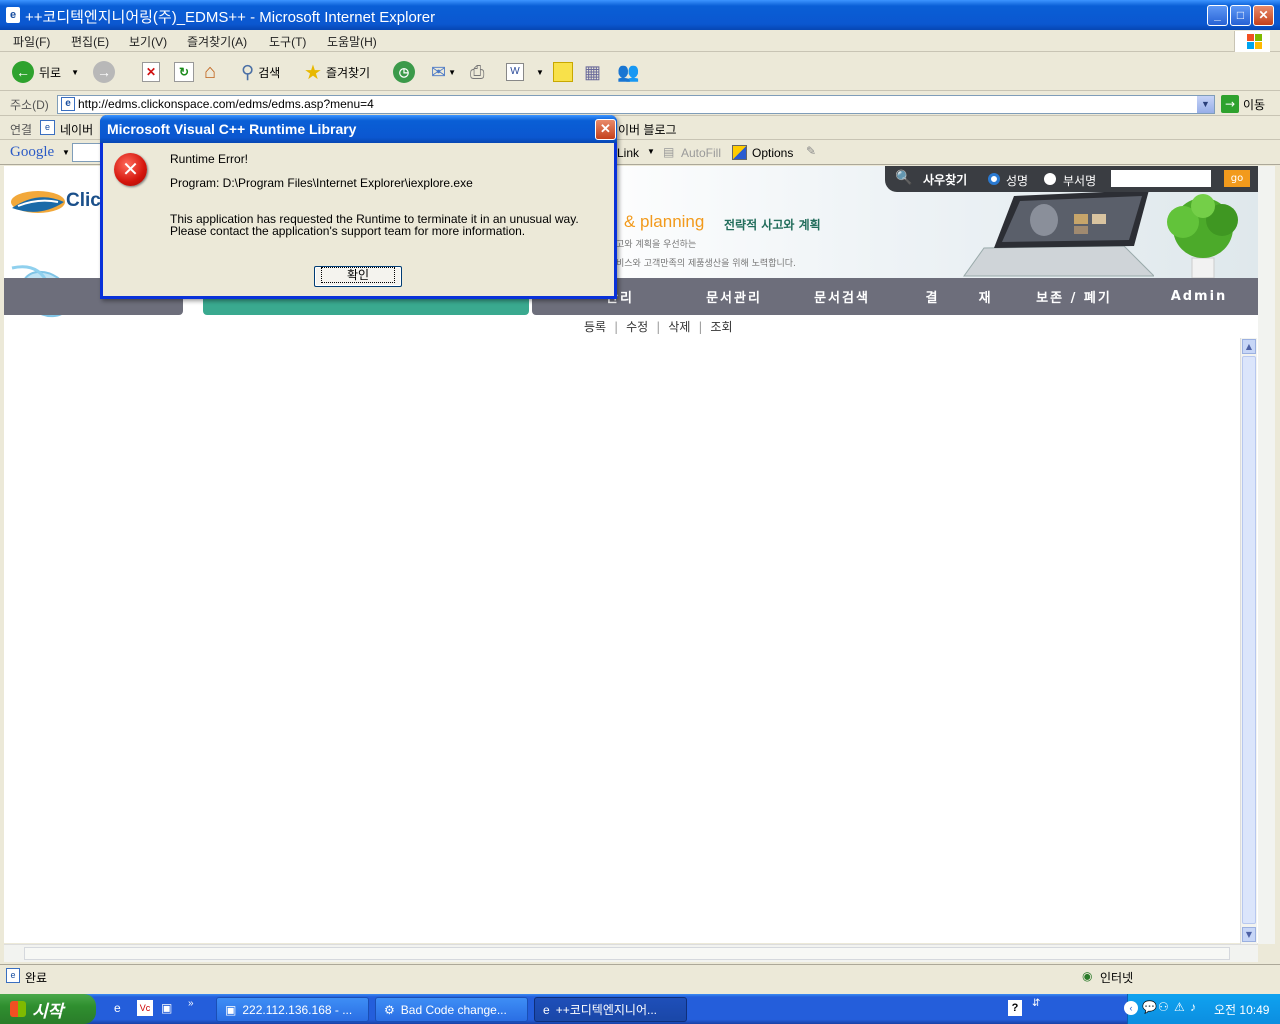  Describe the element at coordinates (658, 327) in the screenshot. I see `sub-nav: 등록 | 수정 | 삭제 | 조회` at that location.